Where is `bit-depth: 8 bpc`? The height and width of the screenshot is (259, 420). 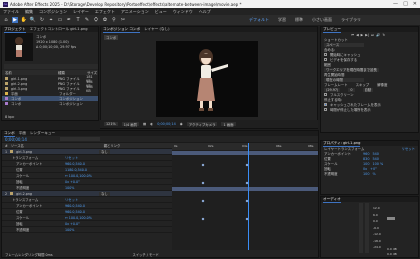 bit-depth: 8 bpc is located at coordinates (9, 117).